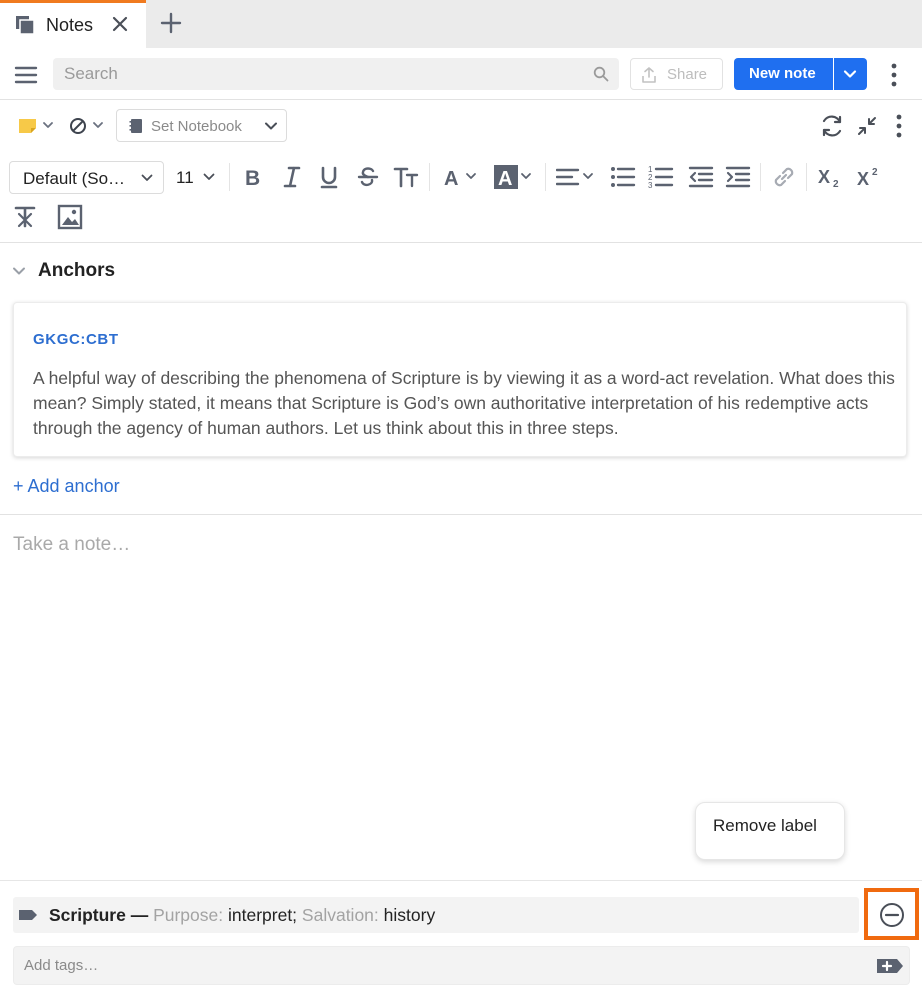 This screenshot has width=922, height=1000. What do you see at coordinates (91, 73) in the screenshot?
I see `search-placeholder: Search` at bounding box center [91, 73].